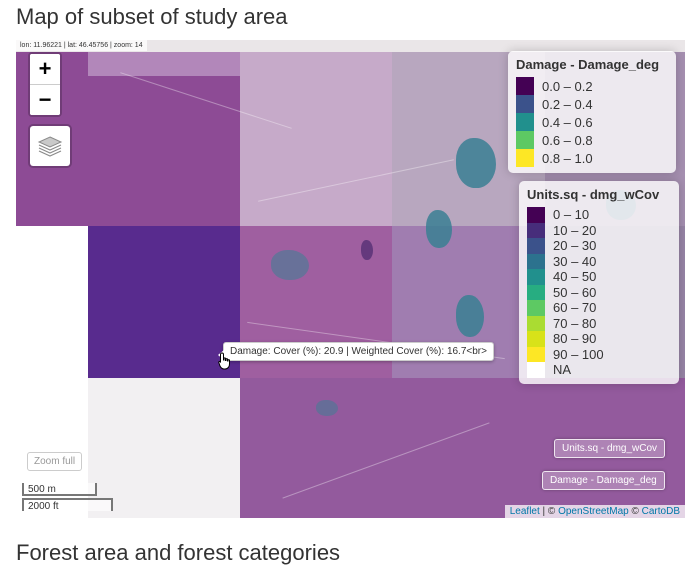 Image resolution: width=700 pixels, height=568 pixels. Describe the element at coordinates (599, 261) in the screenshot. I see `legend-row: 30 – 40` at that location.